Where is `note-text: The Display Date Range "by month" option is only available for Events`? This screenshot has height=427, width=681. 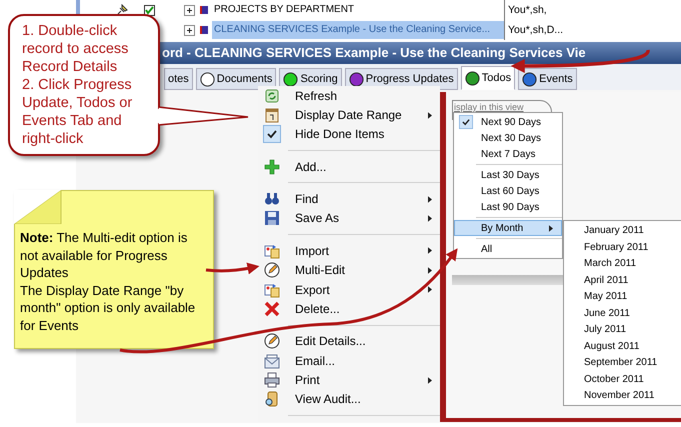 note-text: The Display Date Range "by month" option is only available for Events is located at coordinates (108, 308).